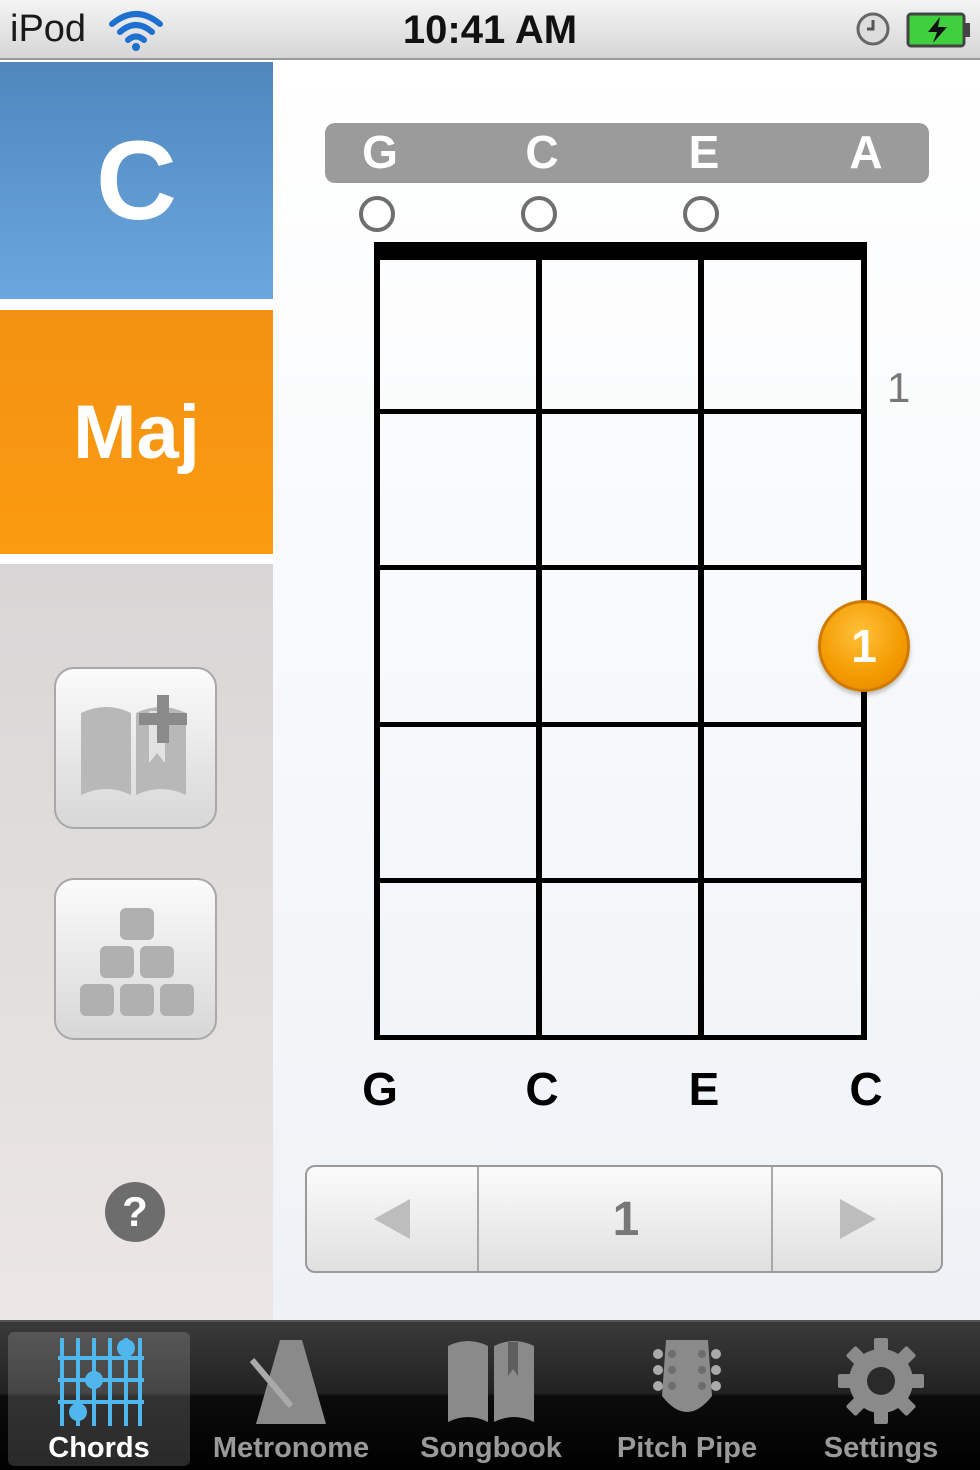 This screenshot has height=1470, width=980. I want to click on nut, so click(620, 251).